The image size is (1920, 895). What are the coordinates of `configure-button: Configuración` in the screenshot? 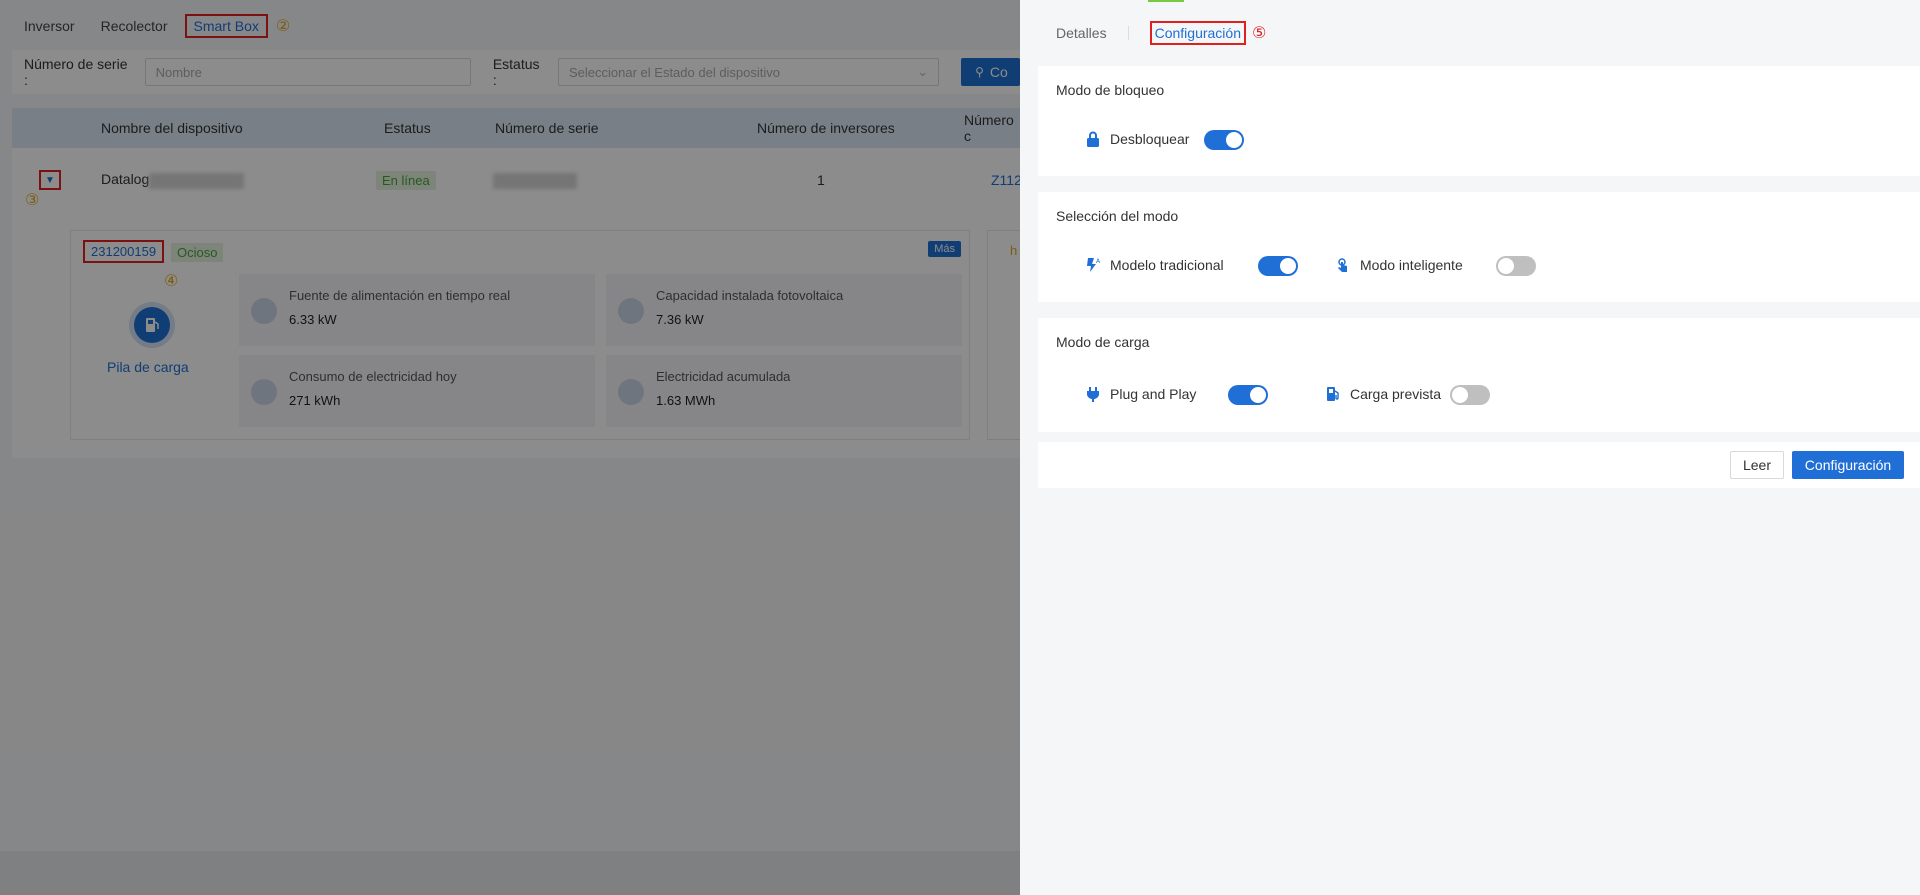 It's located at (1848, 465).